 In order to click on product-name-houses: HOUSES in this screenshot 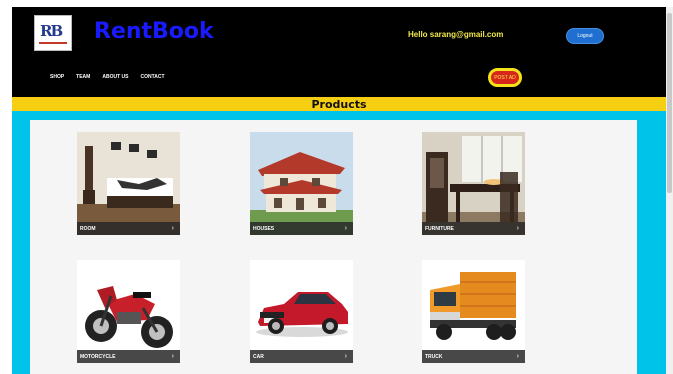, I will do `click(264, 228)`.